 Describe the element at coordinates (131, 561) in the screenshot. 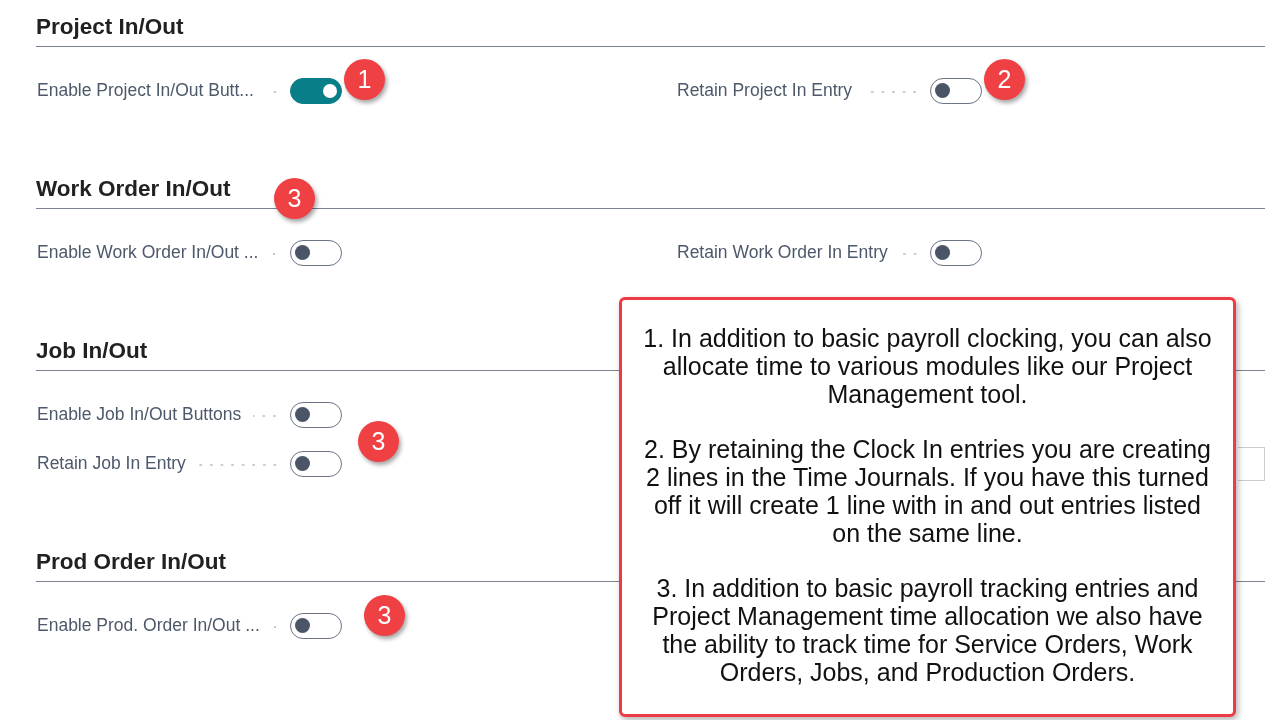

I see `section-heading: Prod Order In/Out` at that location.